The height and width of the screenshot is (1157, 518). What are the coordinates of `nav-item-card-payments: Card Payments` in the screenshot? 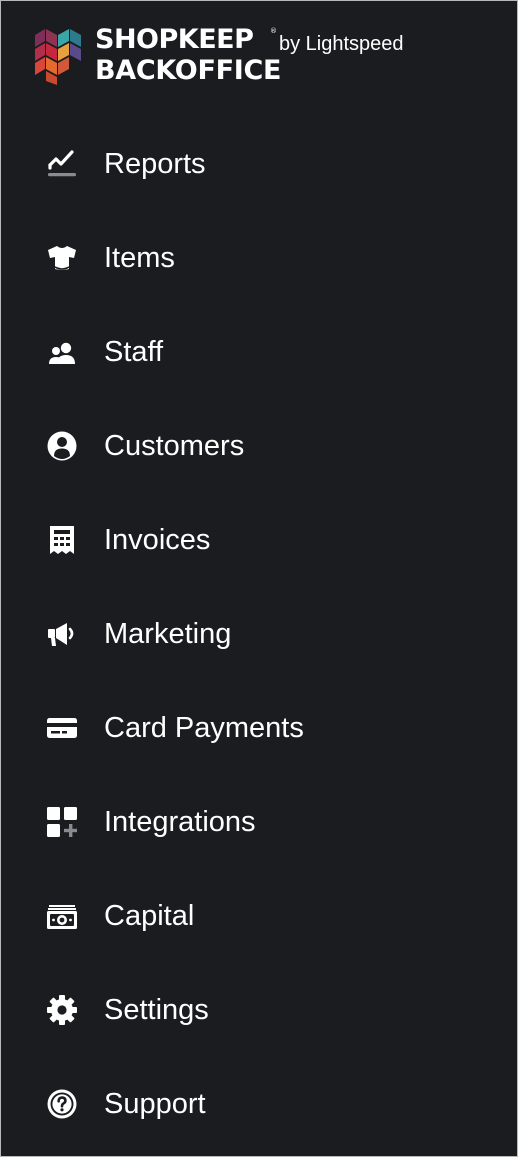 It's located at (259, 728).